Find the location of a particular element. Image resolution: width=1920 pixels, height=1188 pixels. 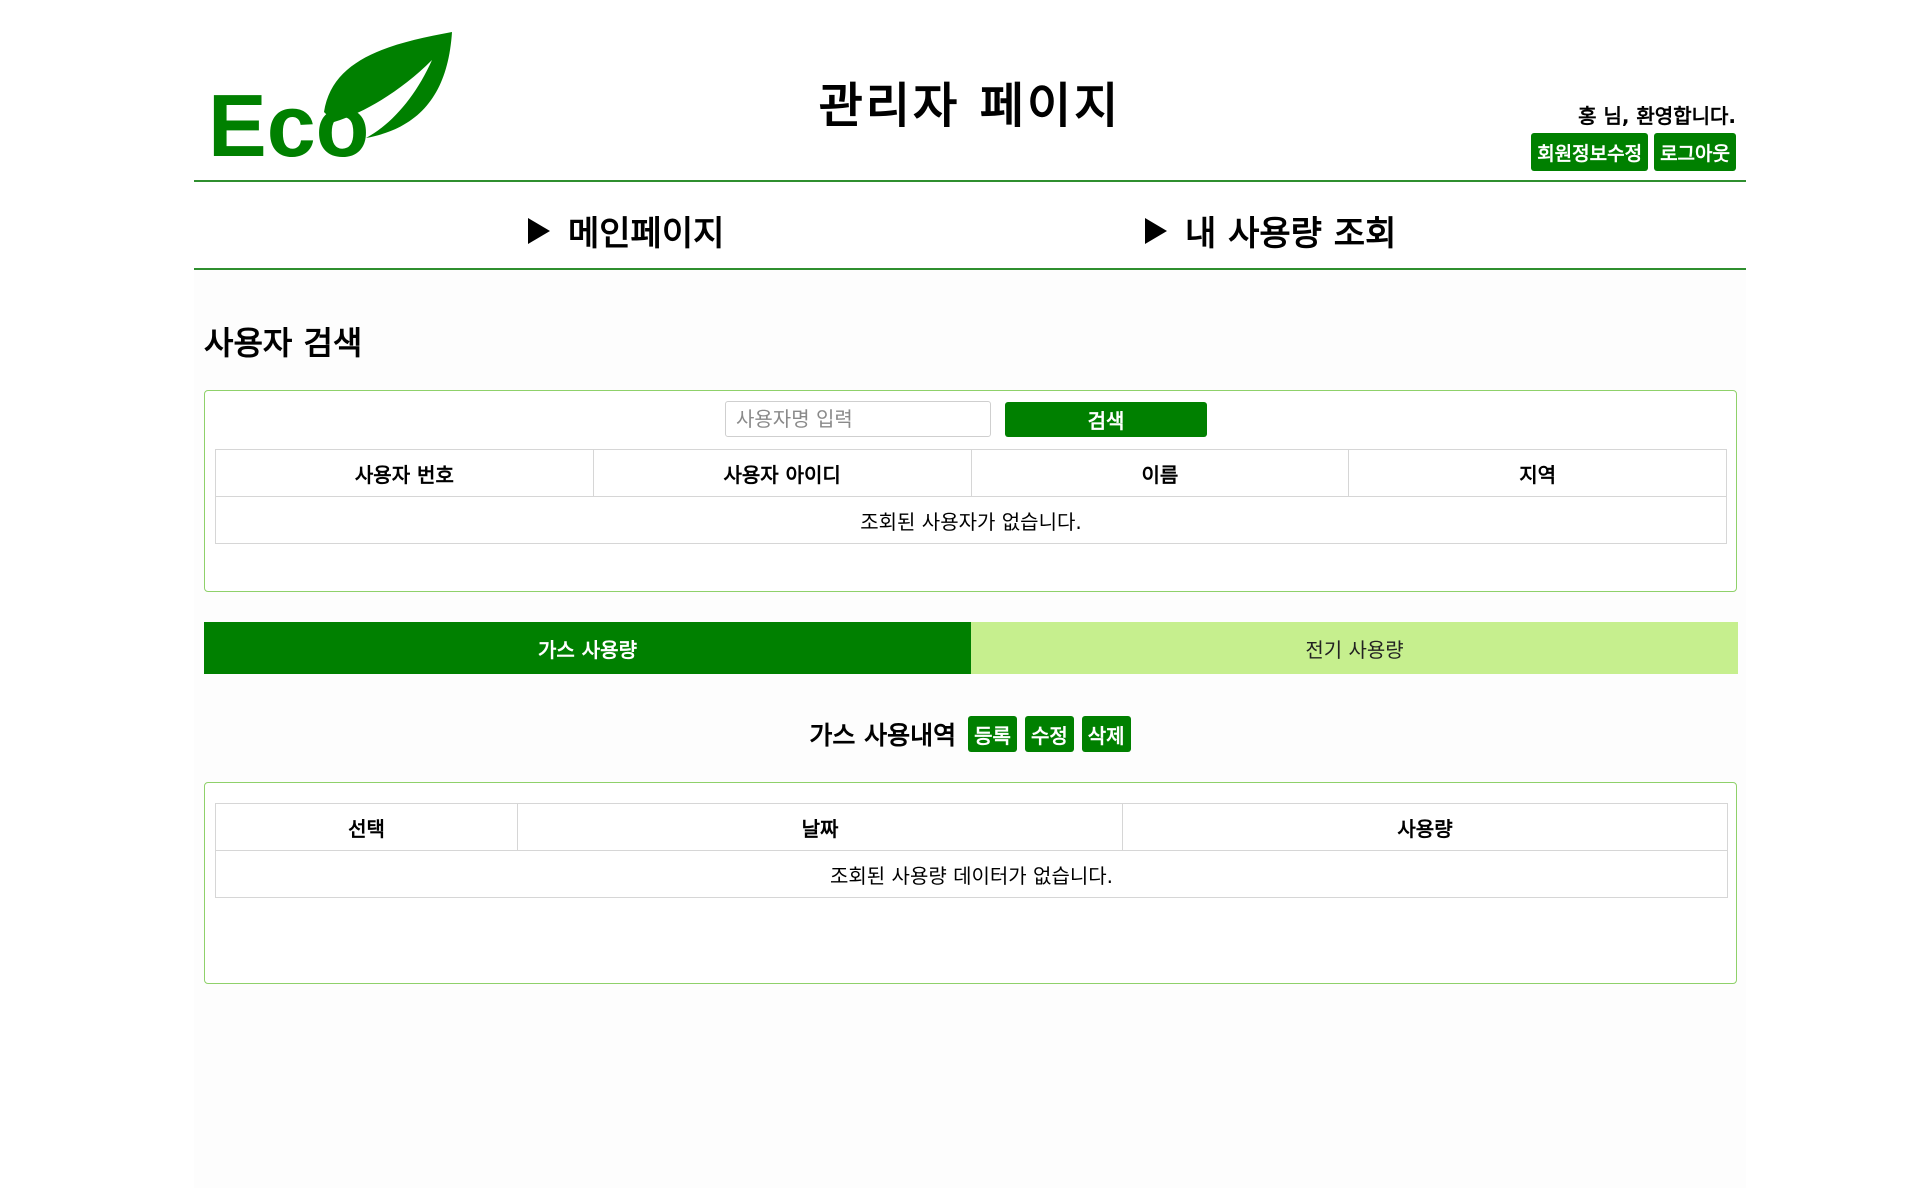

empty-message: 조회된 사용자가 없습니다. is located at coordinates (971, 520).